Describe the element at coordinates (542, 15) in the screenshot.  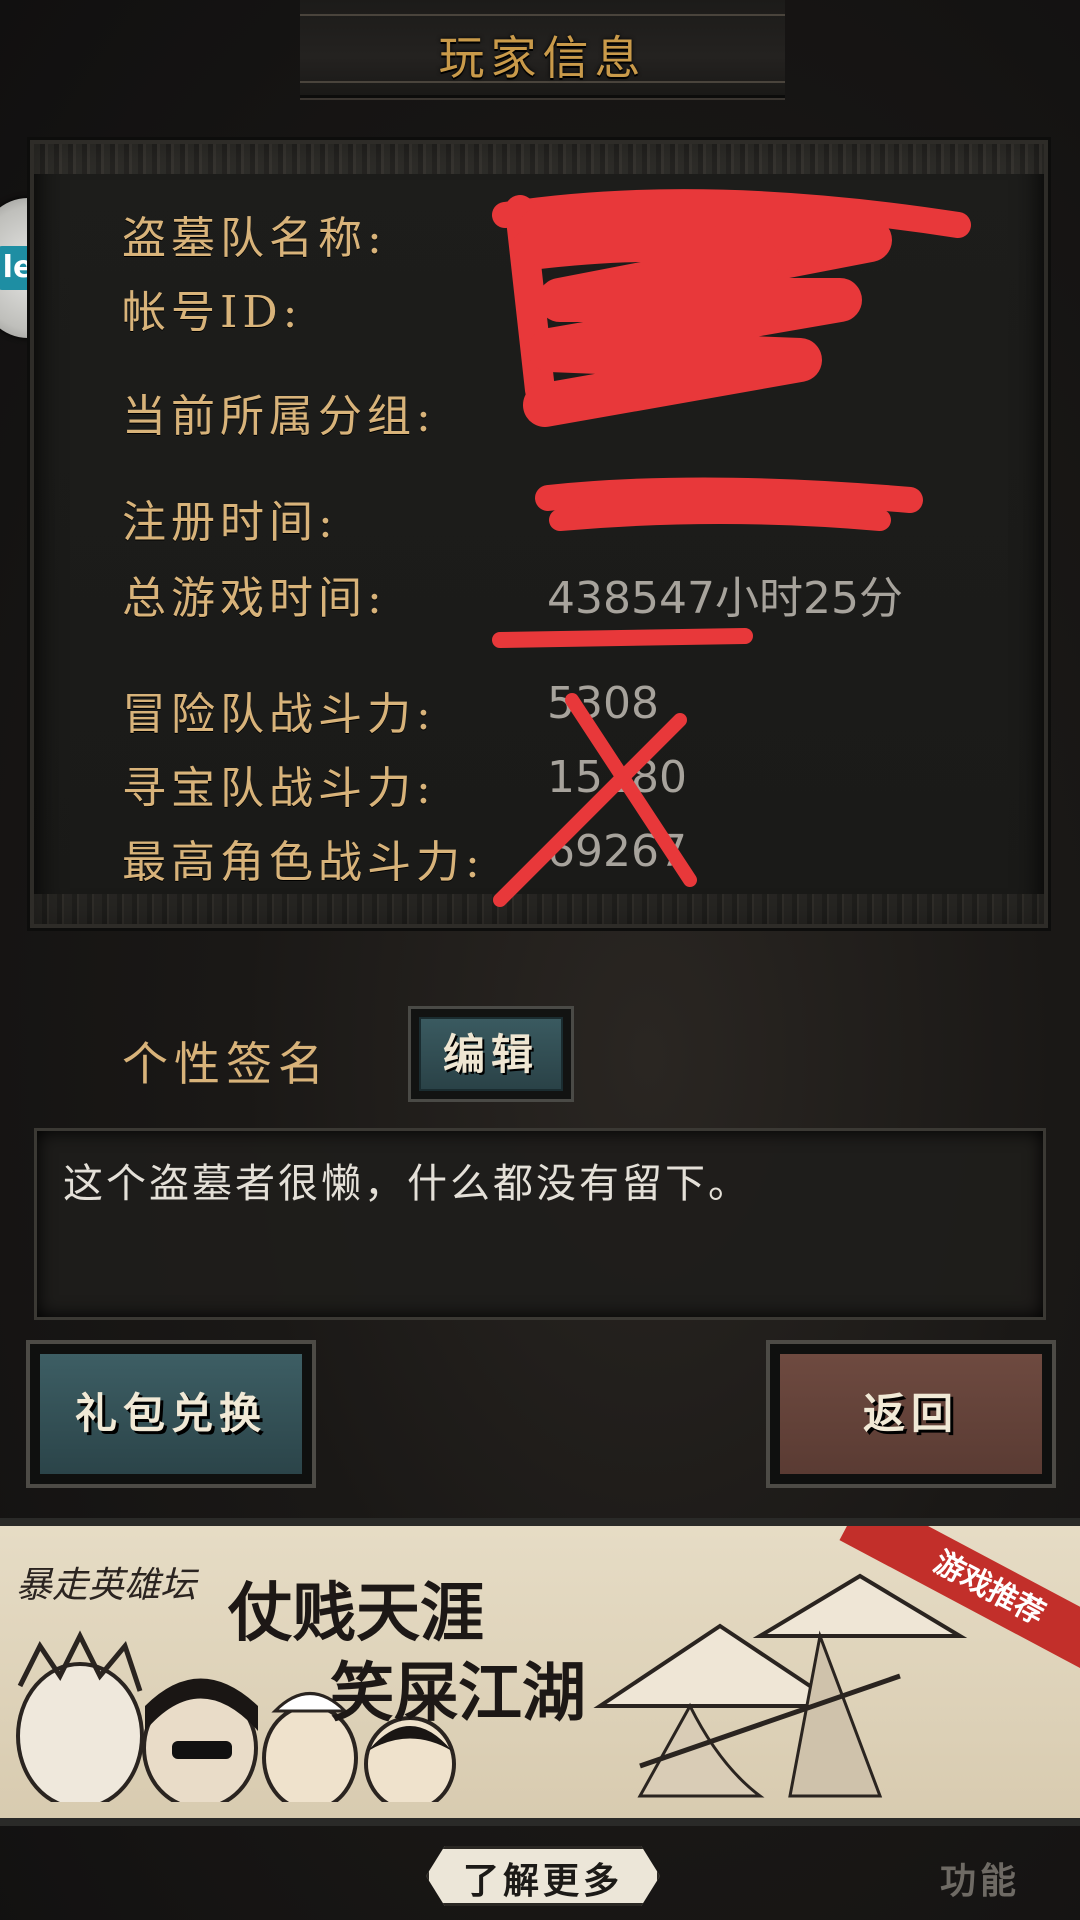
I see `title-top-rule` at that location.